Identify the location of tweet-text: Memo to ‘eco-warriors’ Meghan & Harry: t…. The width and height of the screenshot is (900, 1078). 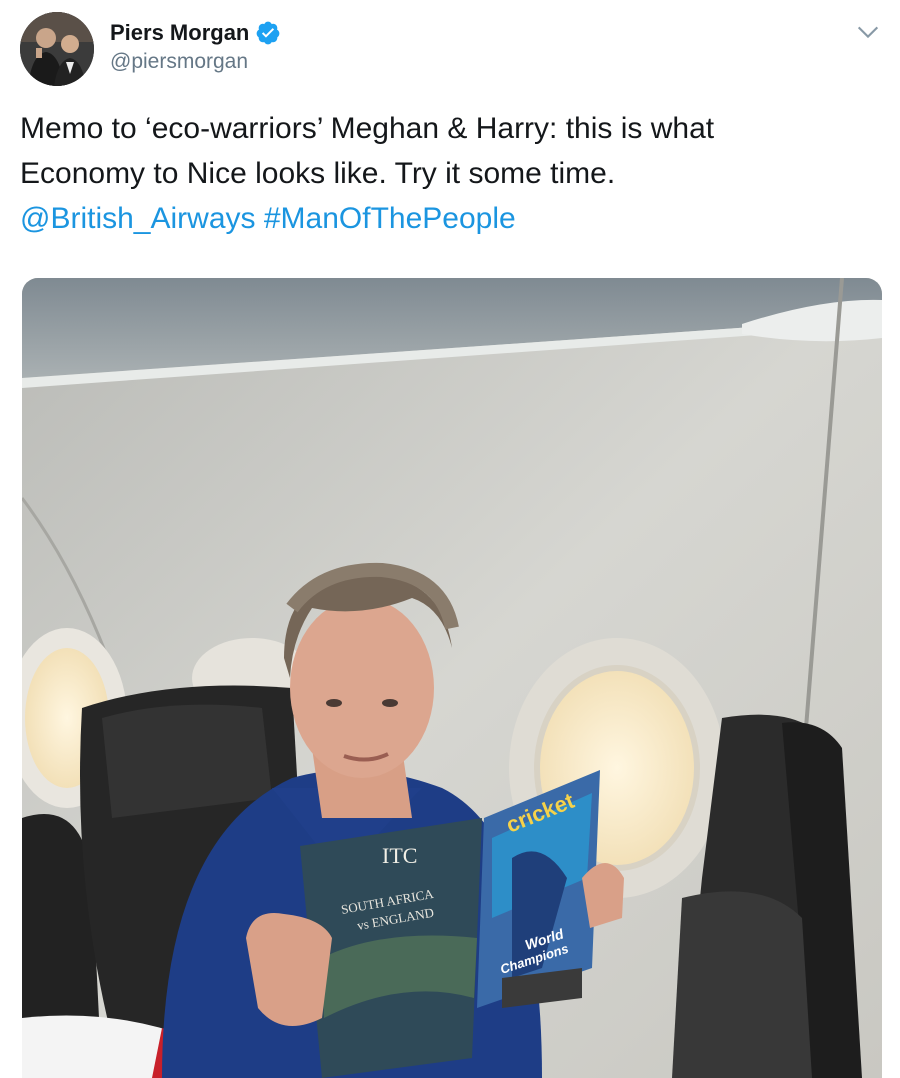
(450, 173).